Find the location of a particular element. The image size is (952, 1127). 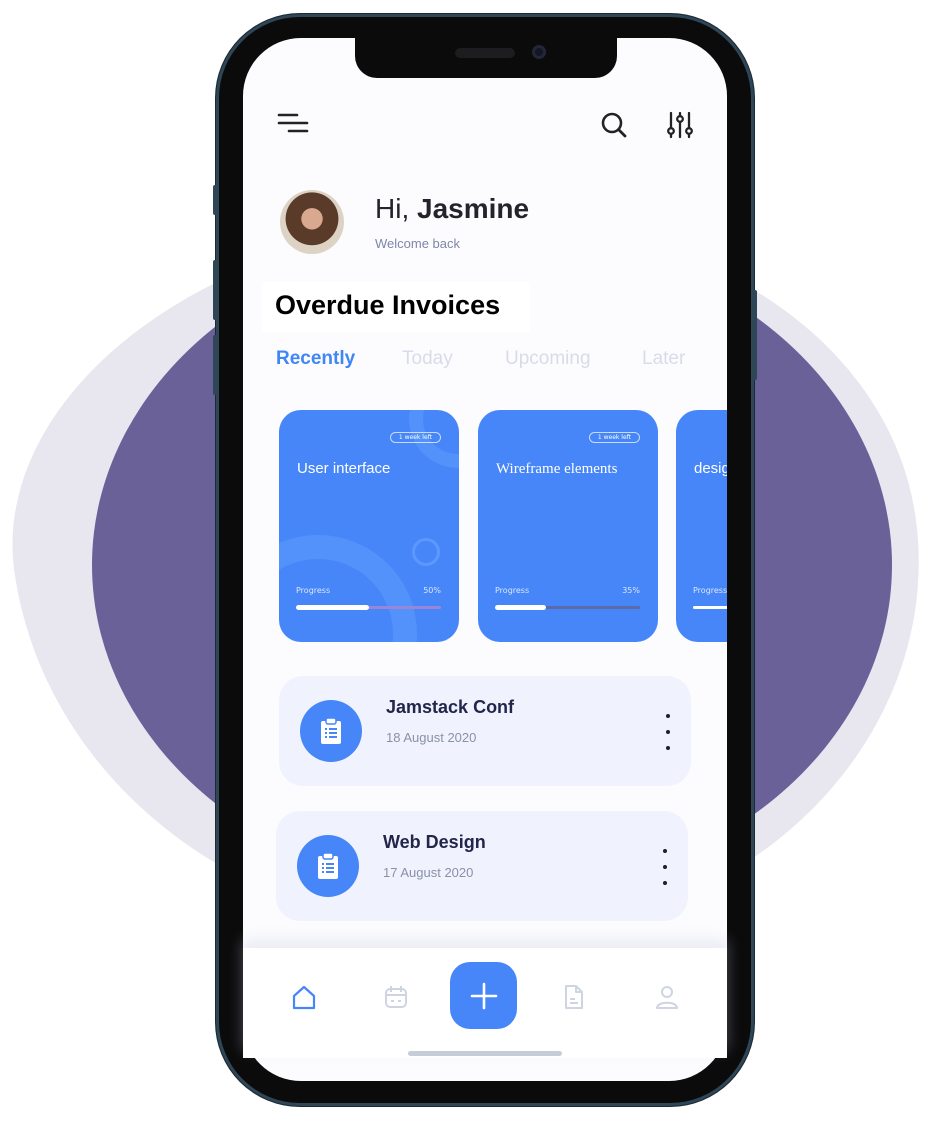

plus-icon is located at coordinates (483, 995).